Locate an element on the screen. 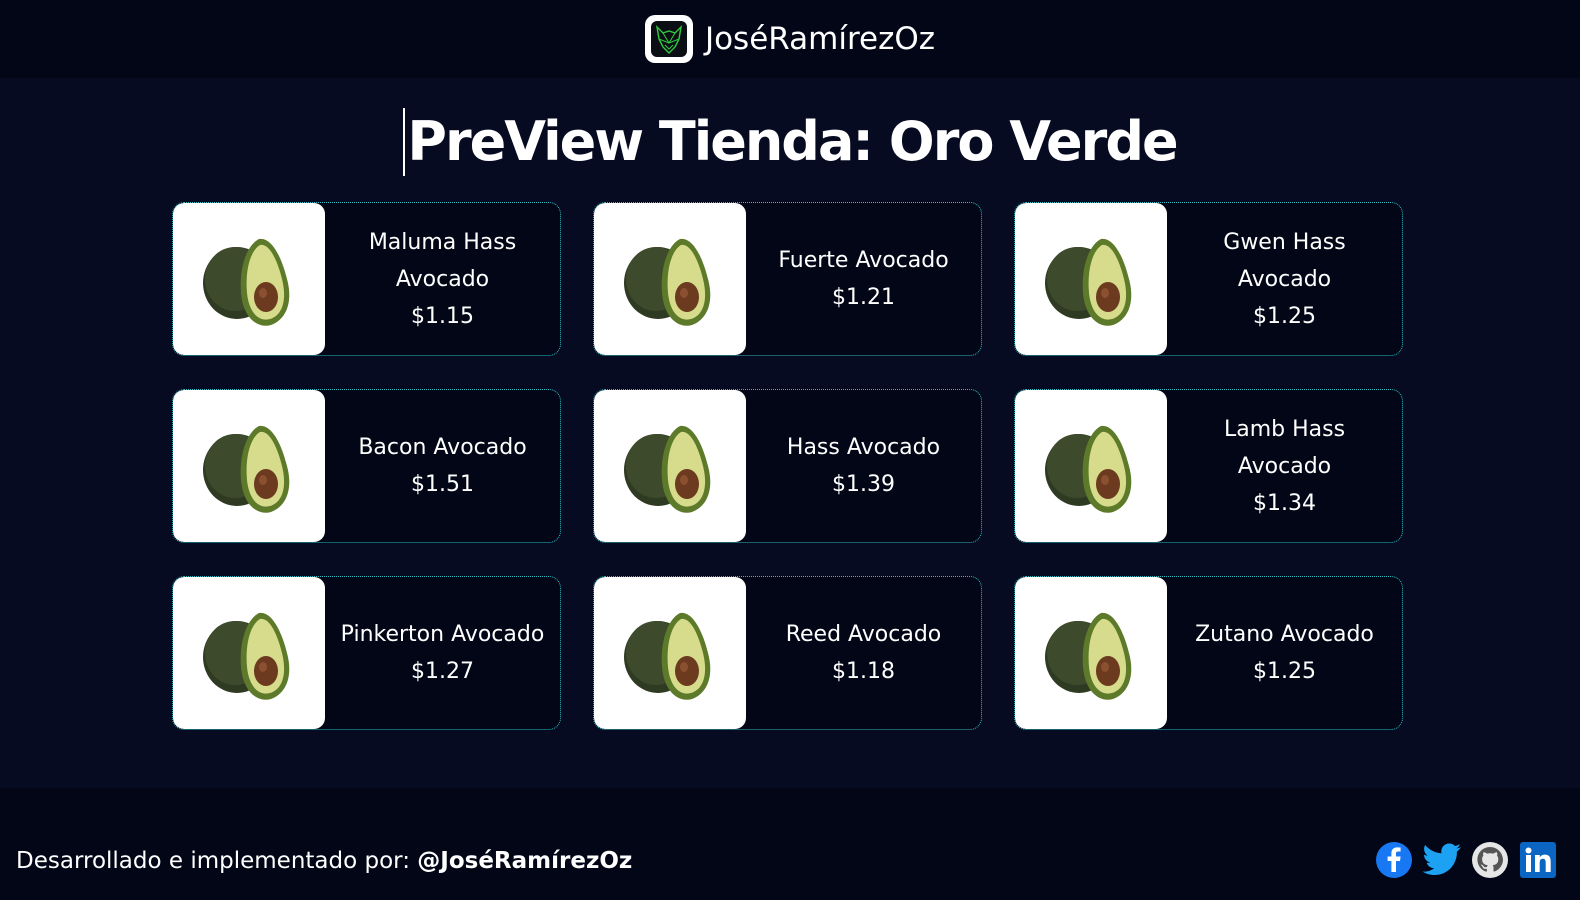 This screenshot has height=900, width=1580. product-name: Fuerte Avocado is located at coordinates (863, 260).